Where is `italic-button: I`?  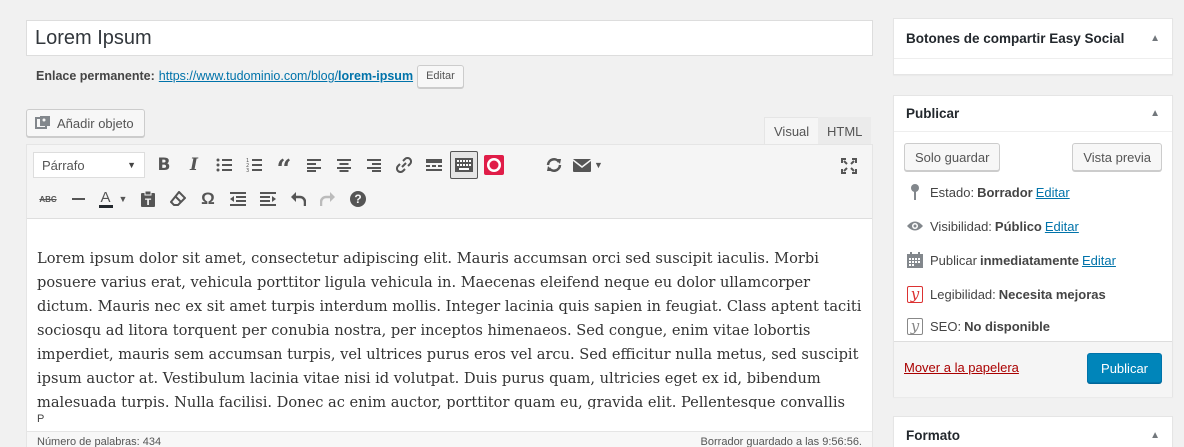 italic-button: I is located at coordinates (194, 165).